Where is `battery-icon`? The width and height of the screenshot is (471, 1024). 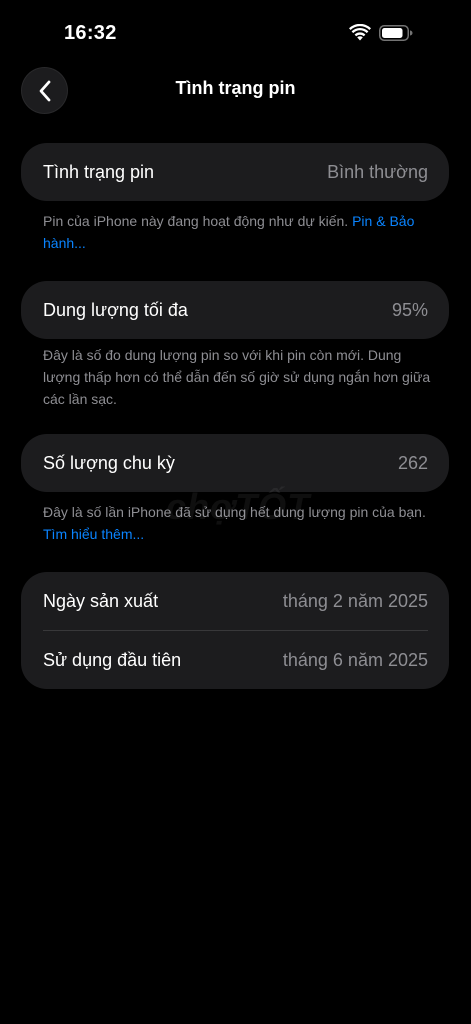
battery-icon is located at coordinates (396, 33).